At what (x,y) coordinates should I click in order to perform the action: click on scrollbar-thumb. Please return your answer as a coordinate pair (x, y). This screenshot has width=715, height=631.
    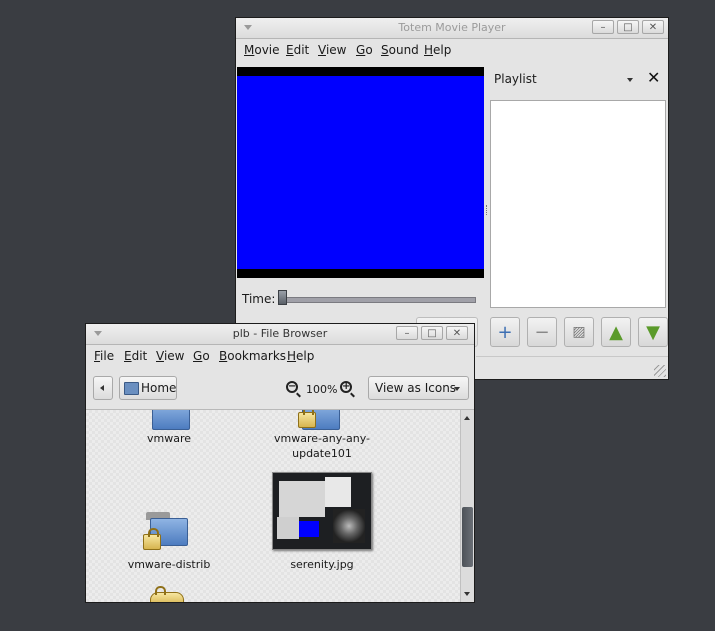
    Looking at the image, I should click on (467, 537).